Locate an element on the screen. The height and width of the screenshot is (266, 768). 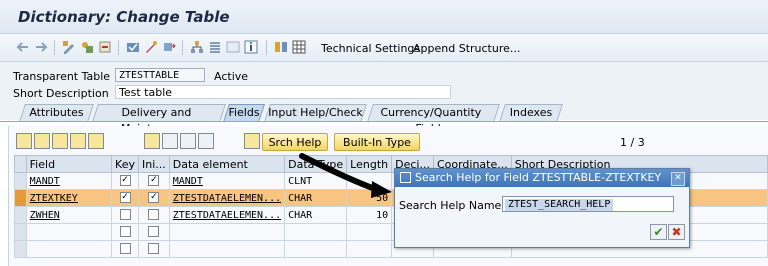
cancel-x-icon: ✖ is located at coordinates (676, 232).